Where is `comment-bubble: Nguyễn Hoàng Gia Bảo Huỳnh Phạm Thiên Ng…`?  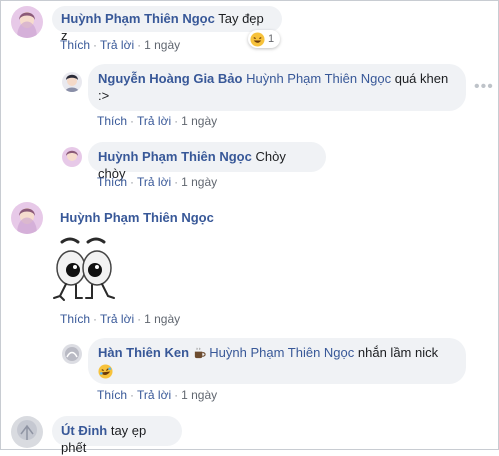 comment-bubble: Nguyễn Hoàng Gia Bảo Huỳnh Phạm Thiên Ng… is located at coordinates (277, 87).